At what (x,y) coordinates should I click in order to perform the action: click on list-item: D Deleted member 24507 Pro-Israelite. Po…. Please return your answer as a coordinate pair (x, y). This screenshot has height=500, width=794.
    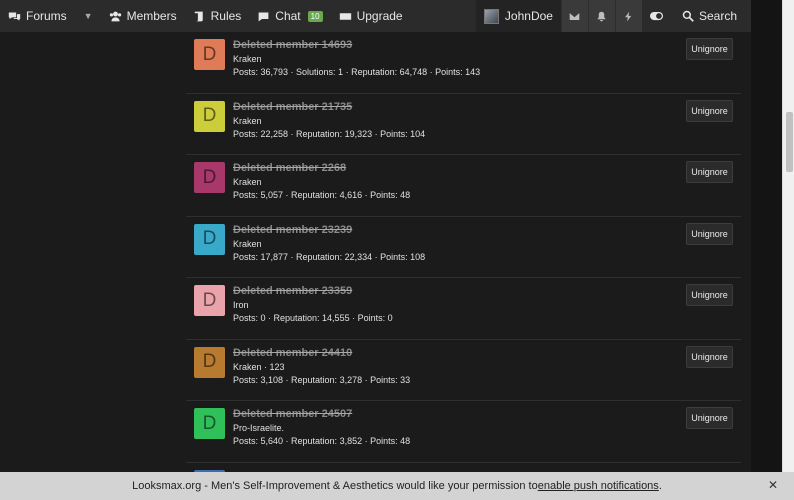
    Looking at the image, I should click on (463, 432).